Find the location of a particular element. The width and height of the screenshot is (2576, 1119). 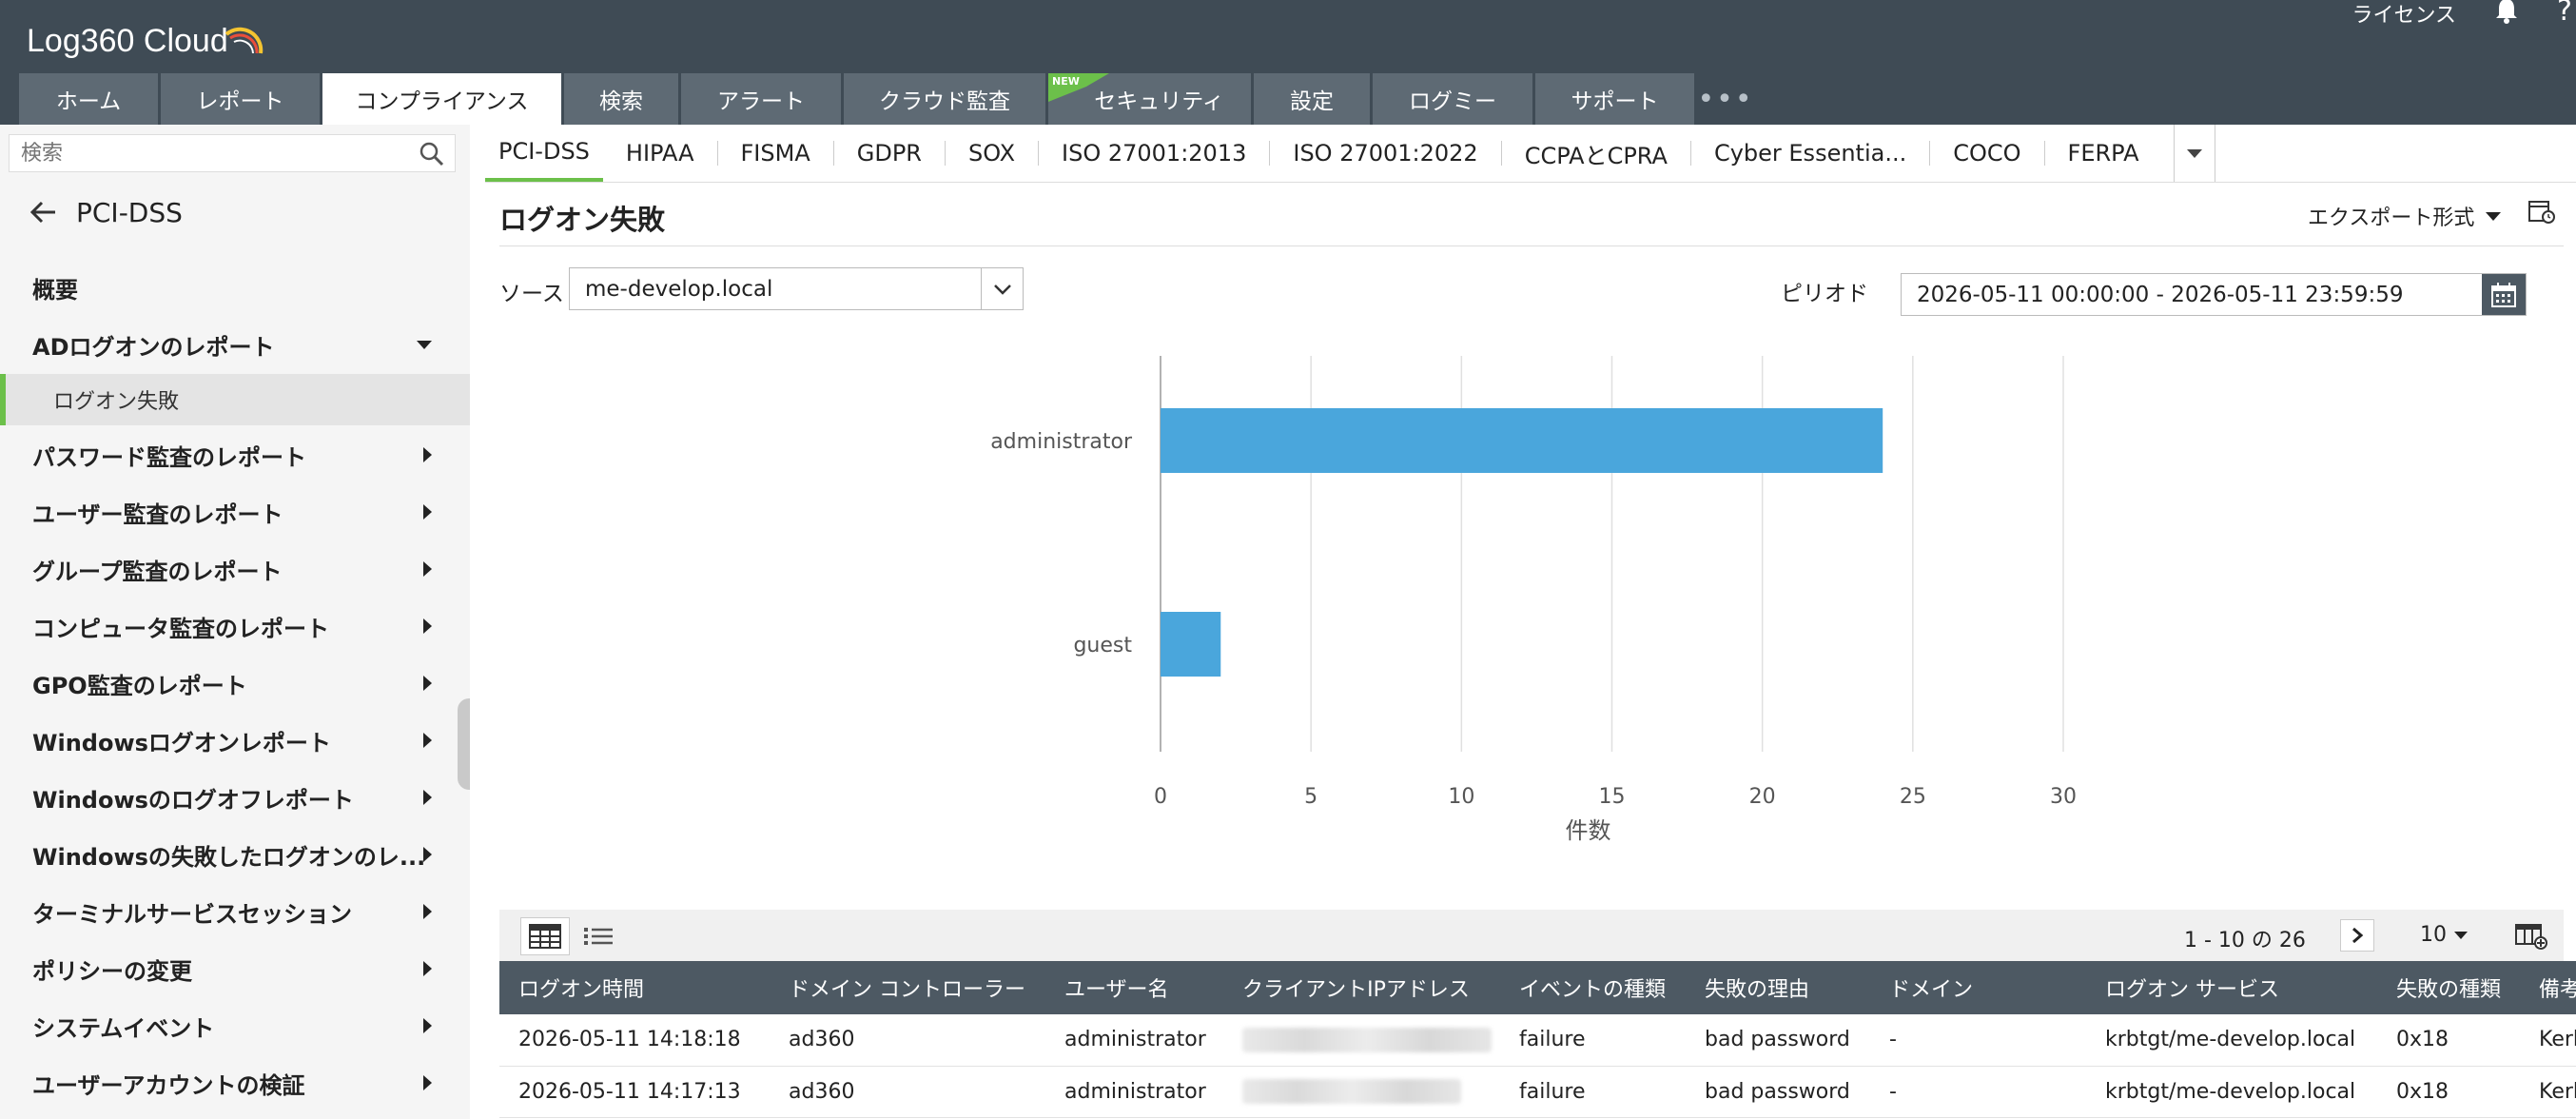

license-link: ライセンス is located at coordinates (2404, 14).